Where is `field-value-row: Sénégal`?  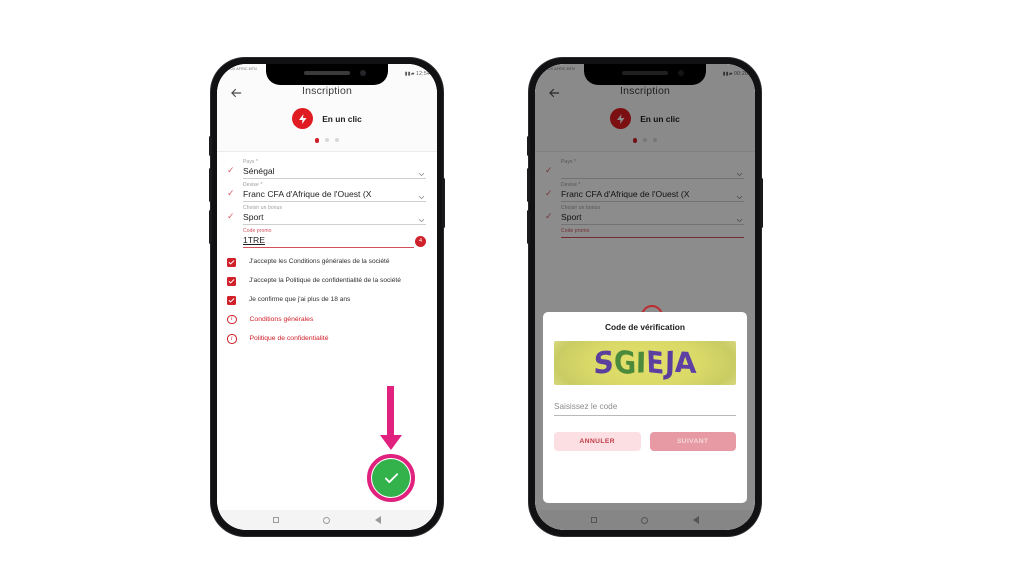
field-value-row: Sénégal is located at coordinates (334, 172).